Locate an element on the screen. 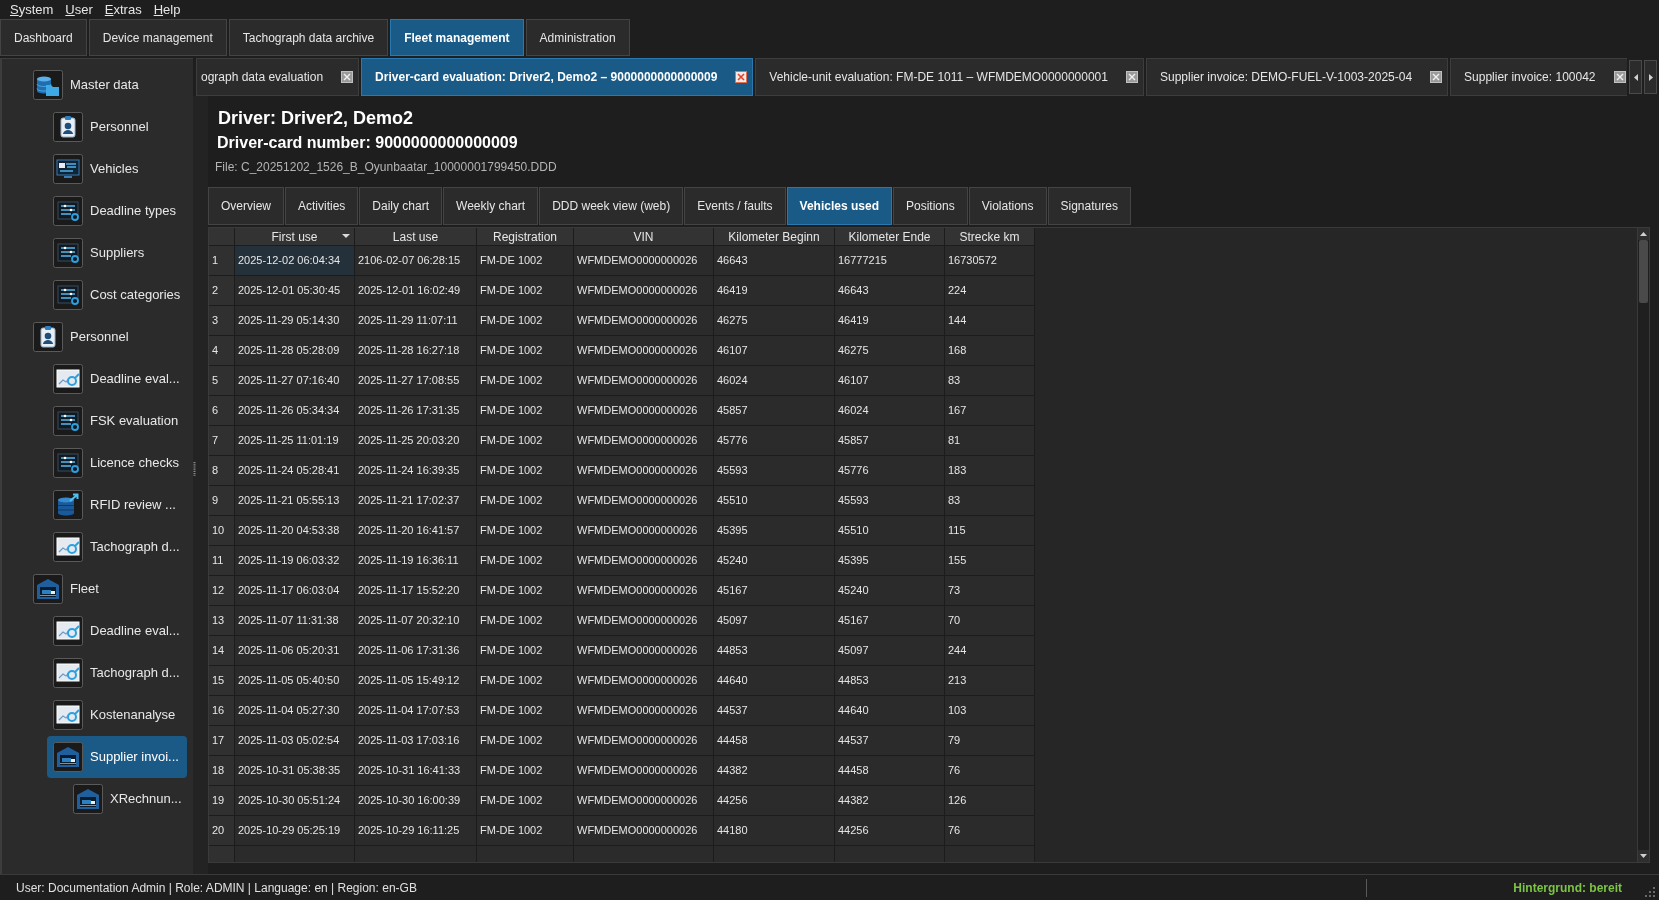 This screenshot has width=1659, height=900. column-header: Kilometer Beginn is located at coordinates (774, 237).